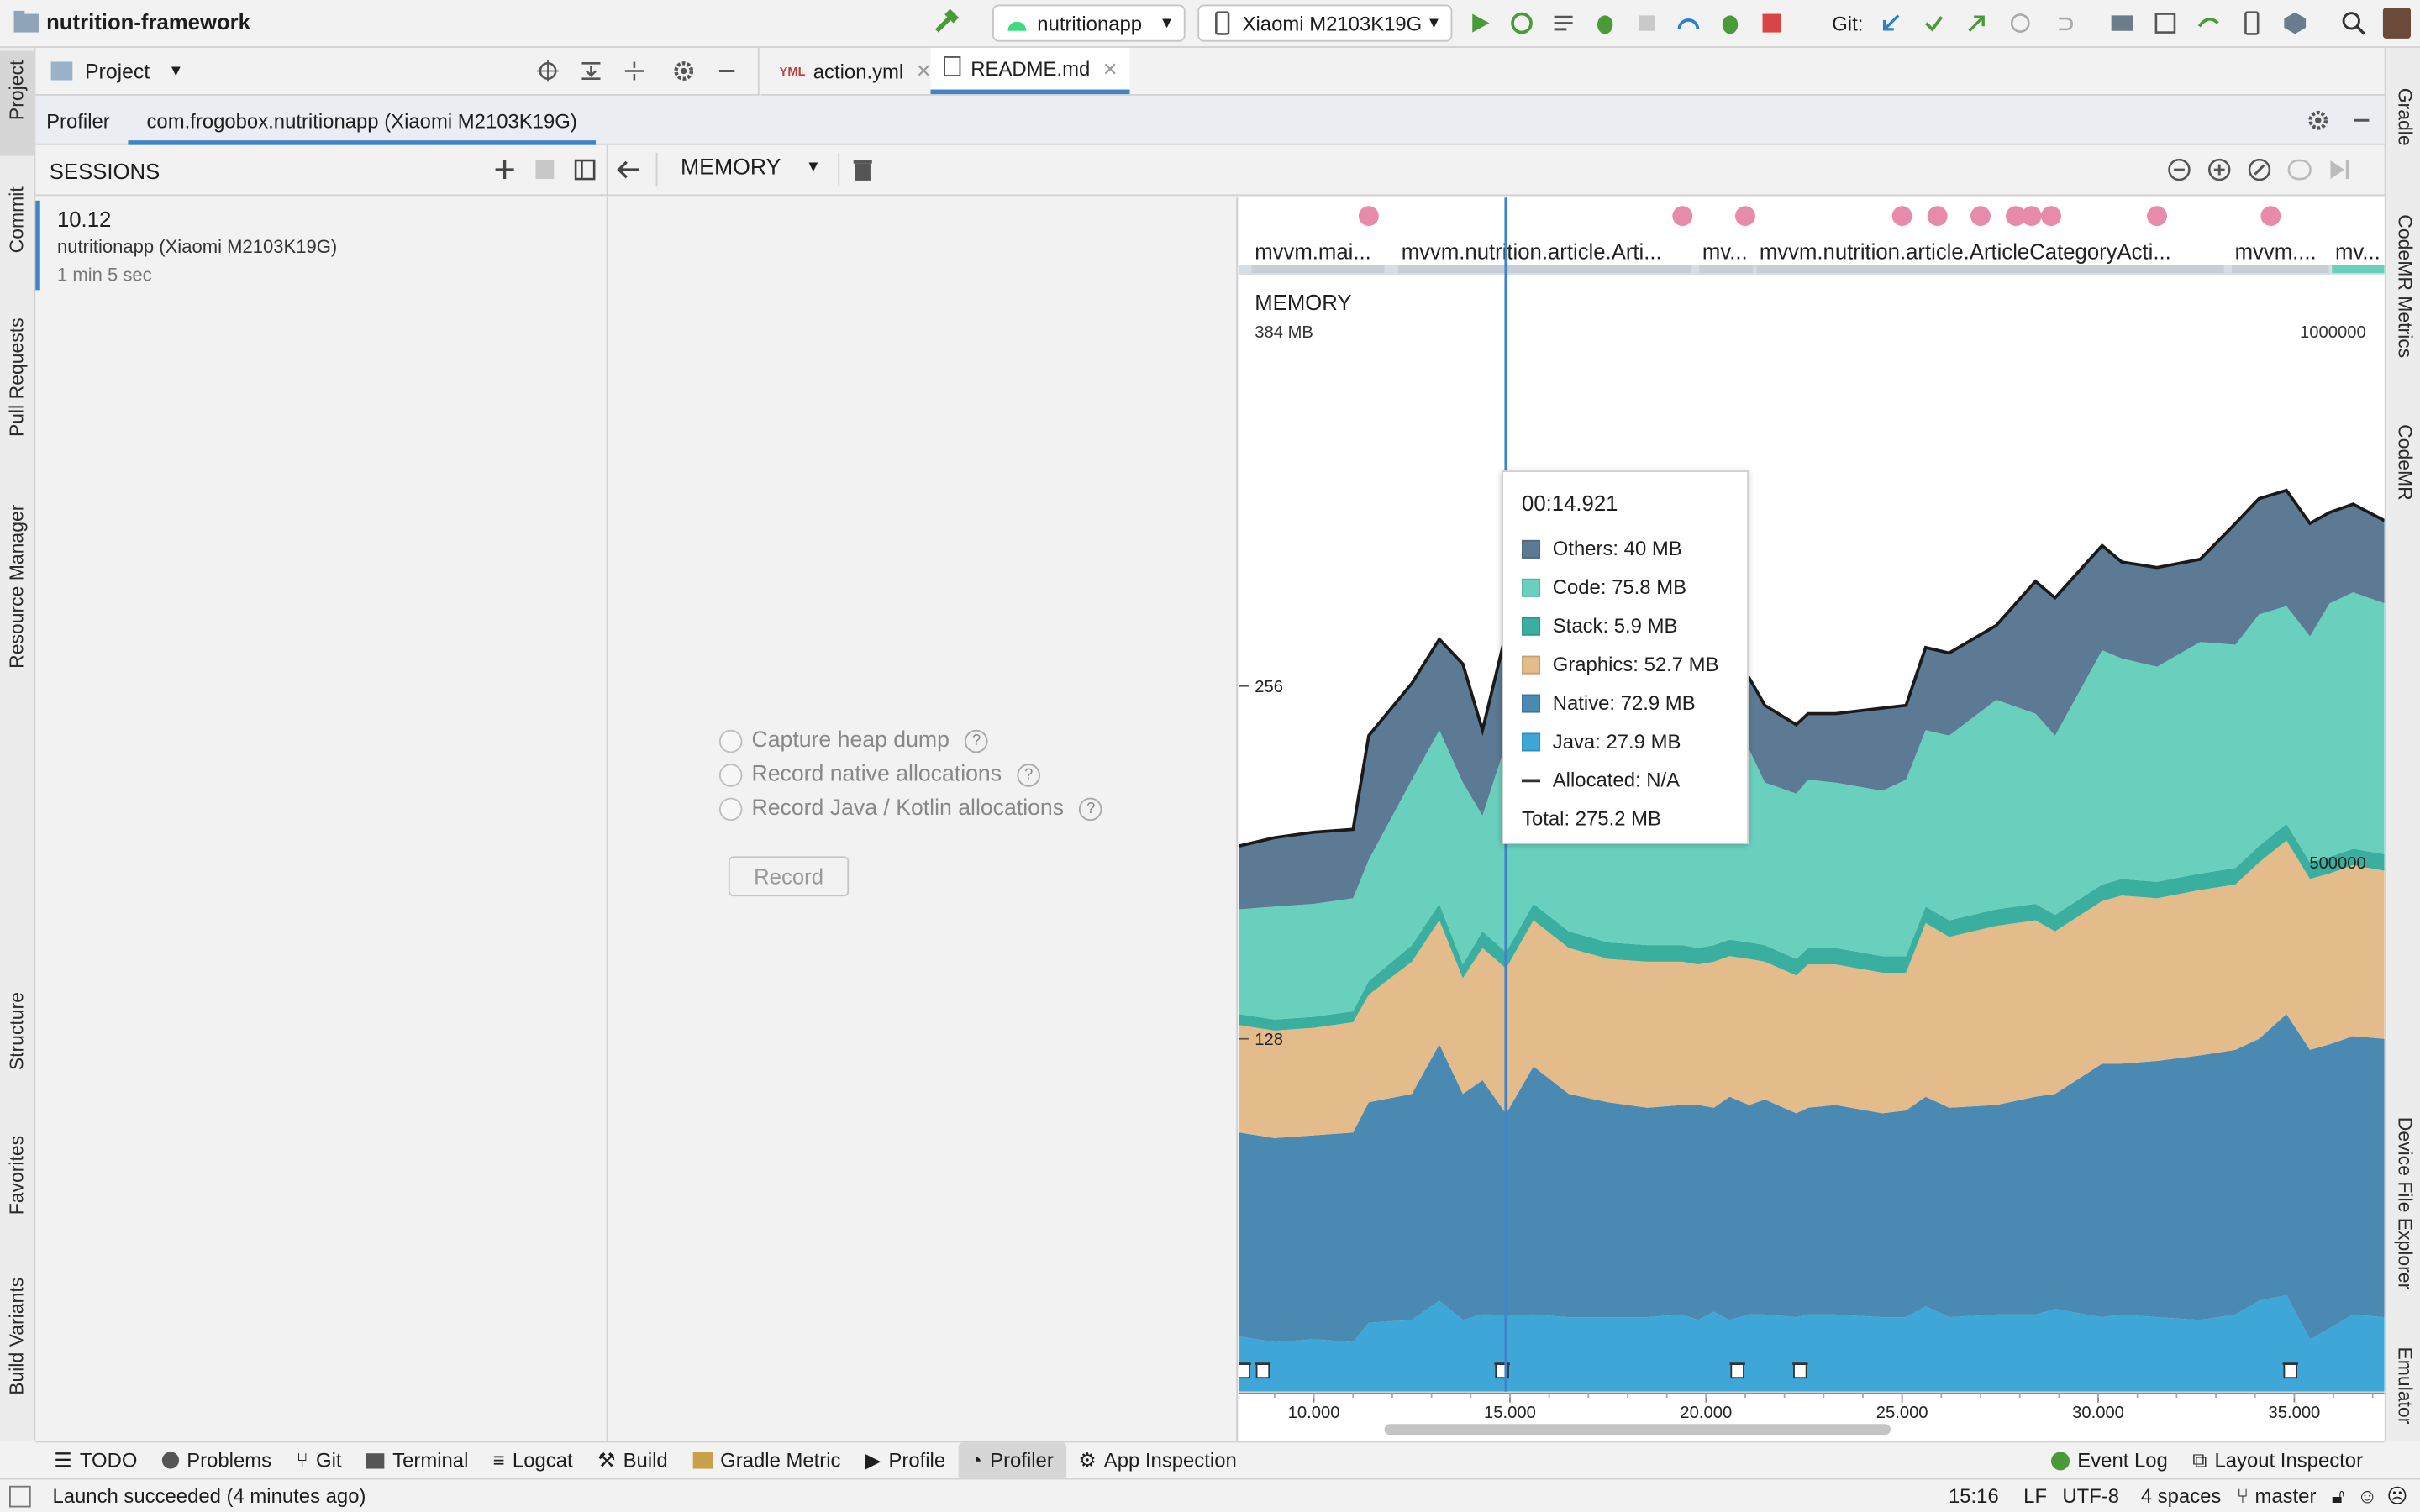 The height and width of the screenshot is (1512, 2420). What do you see at coordinates (20, 1495) in the screenshot?
I see `toggle-tool-windows-icon` at bounding box center [20, 1495].